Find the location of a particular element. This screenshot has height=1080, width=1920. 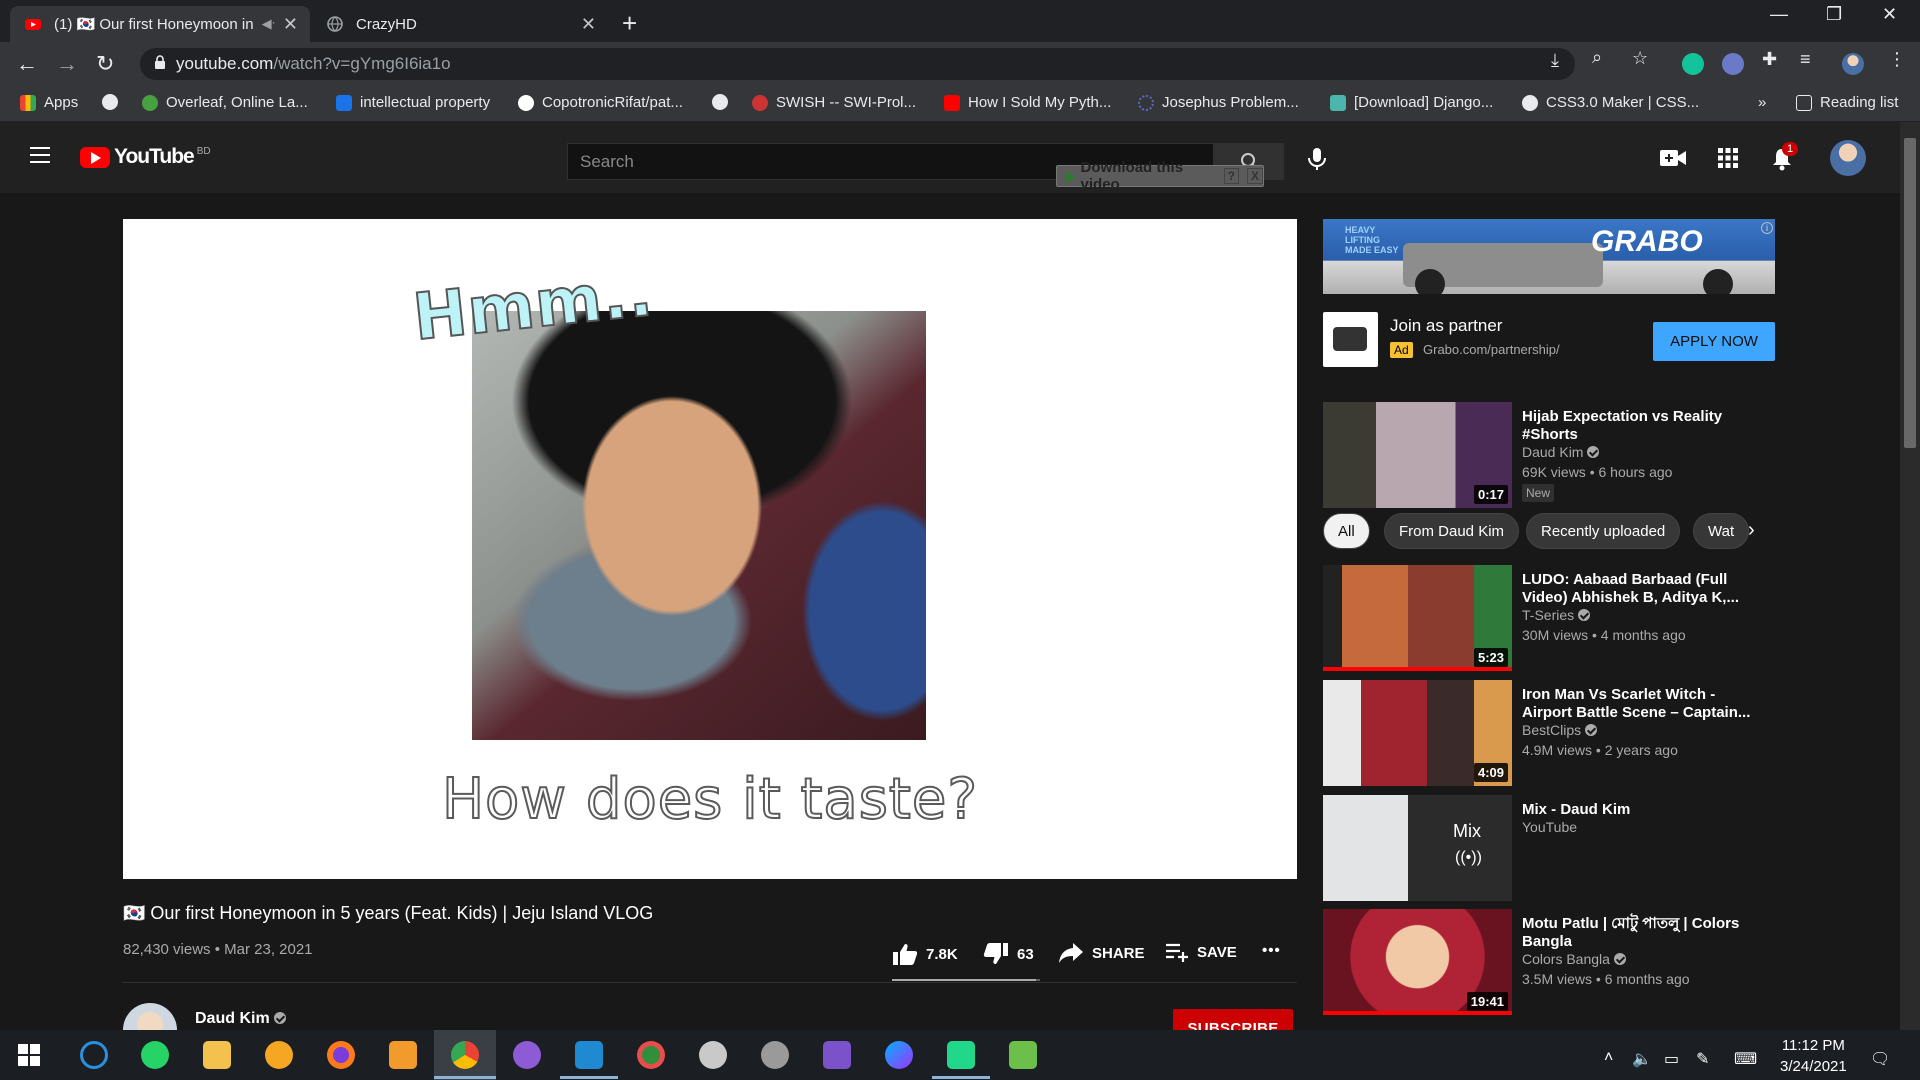

back-icon: ← is located at coordinates (27, 64).